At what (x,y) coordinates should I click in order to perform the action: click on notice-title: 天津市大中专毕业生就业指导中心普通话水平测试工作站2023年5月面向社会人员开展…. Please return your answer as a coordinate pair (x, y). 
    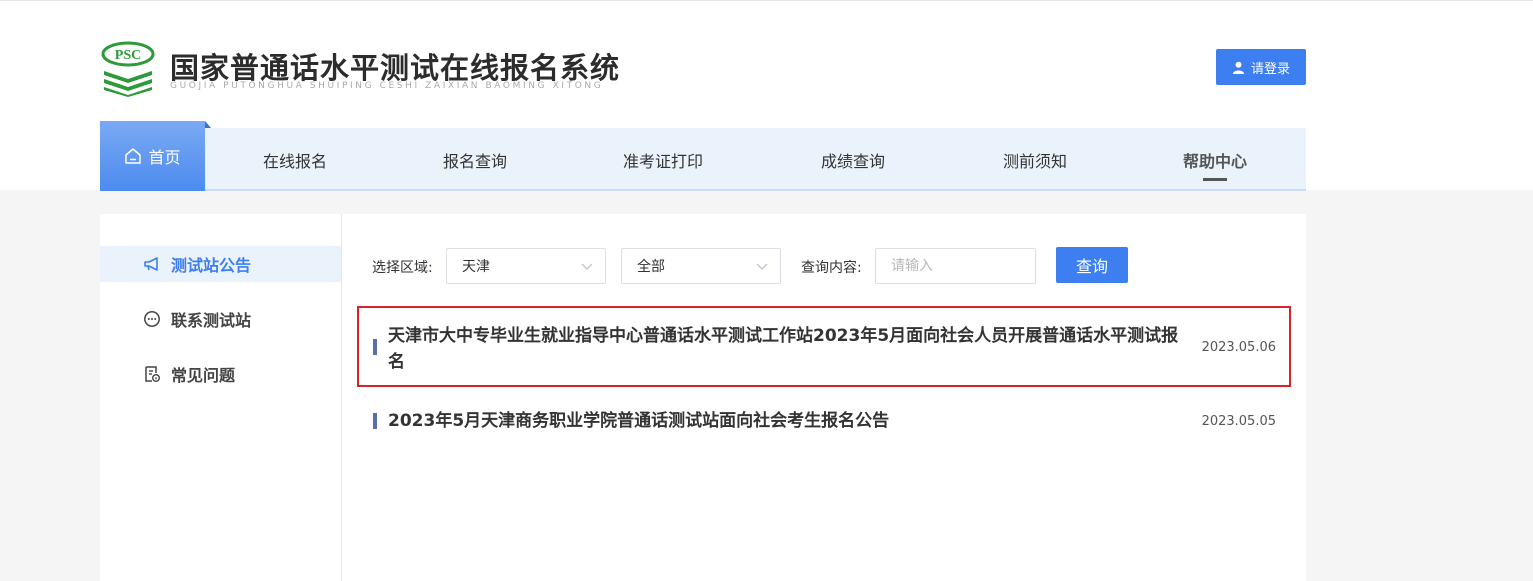
    Looking at the image, I should click on (788, 349).